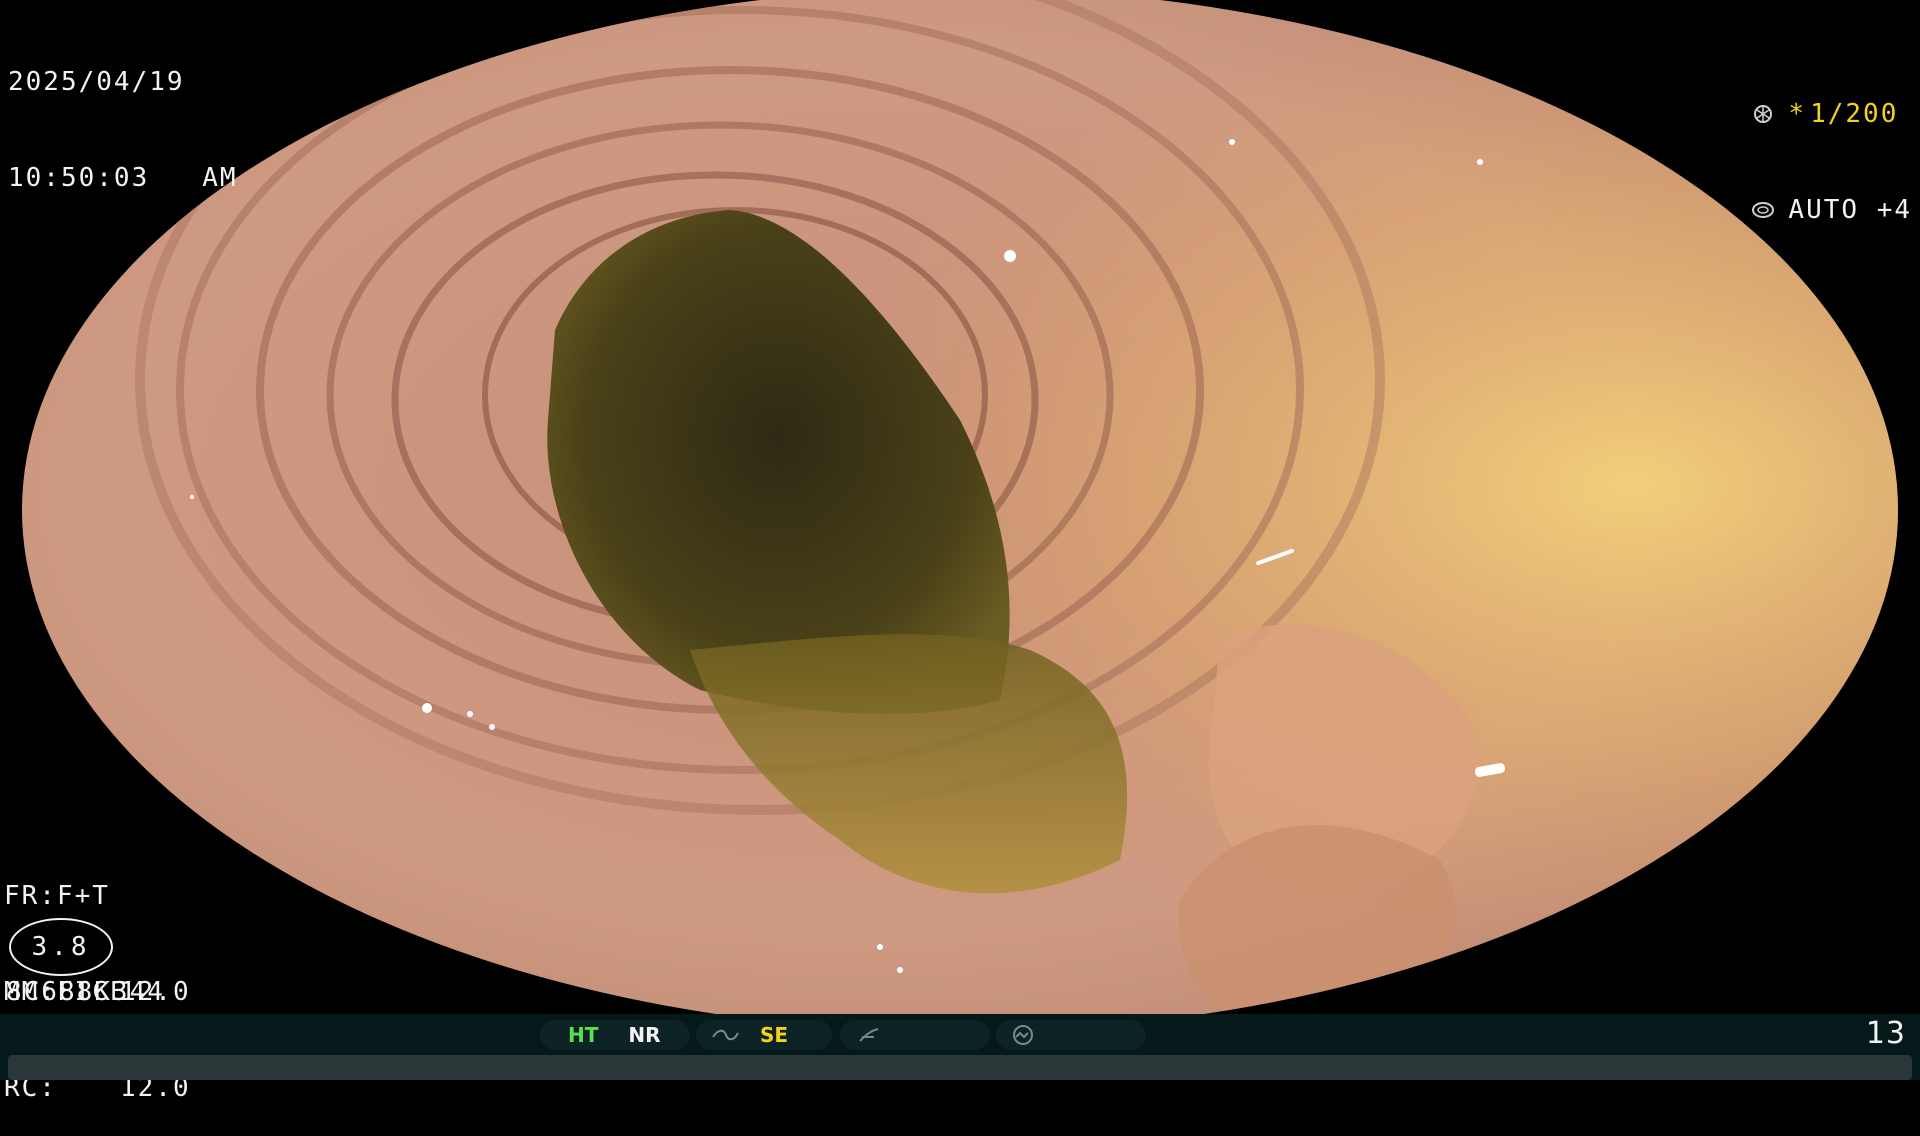  I want to click on tilde-icon, so click(725, 1035).